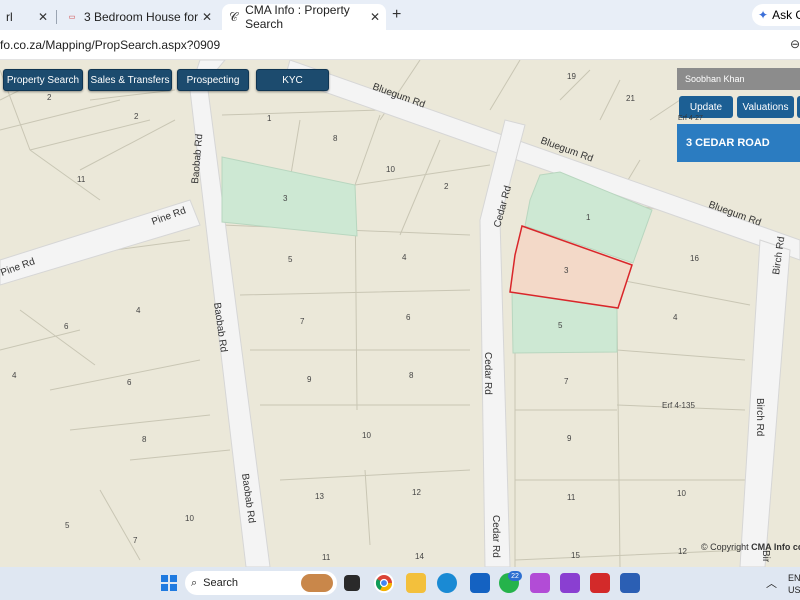  What do you see at coordinates (725, 547) in the screenshot?
I see `copyright-prefix: © Copyright` at bounding box center [725, 547].